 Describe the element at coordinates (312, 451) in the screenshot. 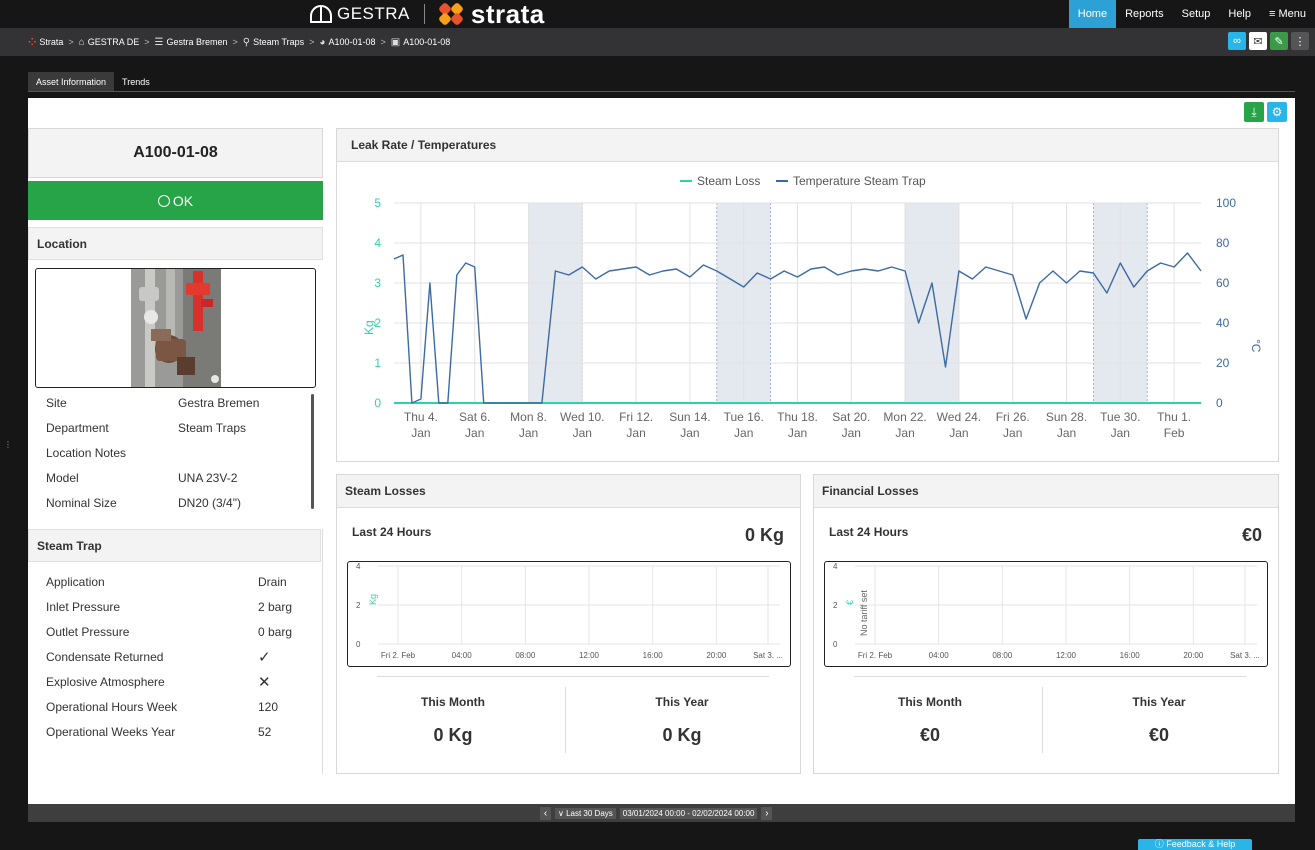

I see `location-scrollbar` at that location.